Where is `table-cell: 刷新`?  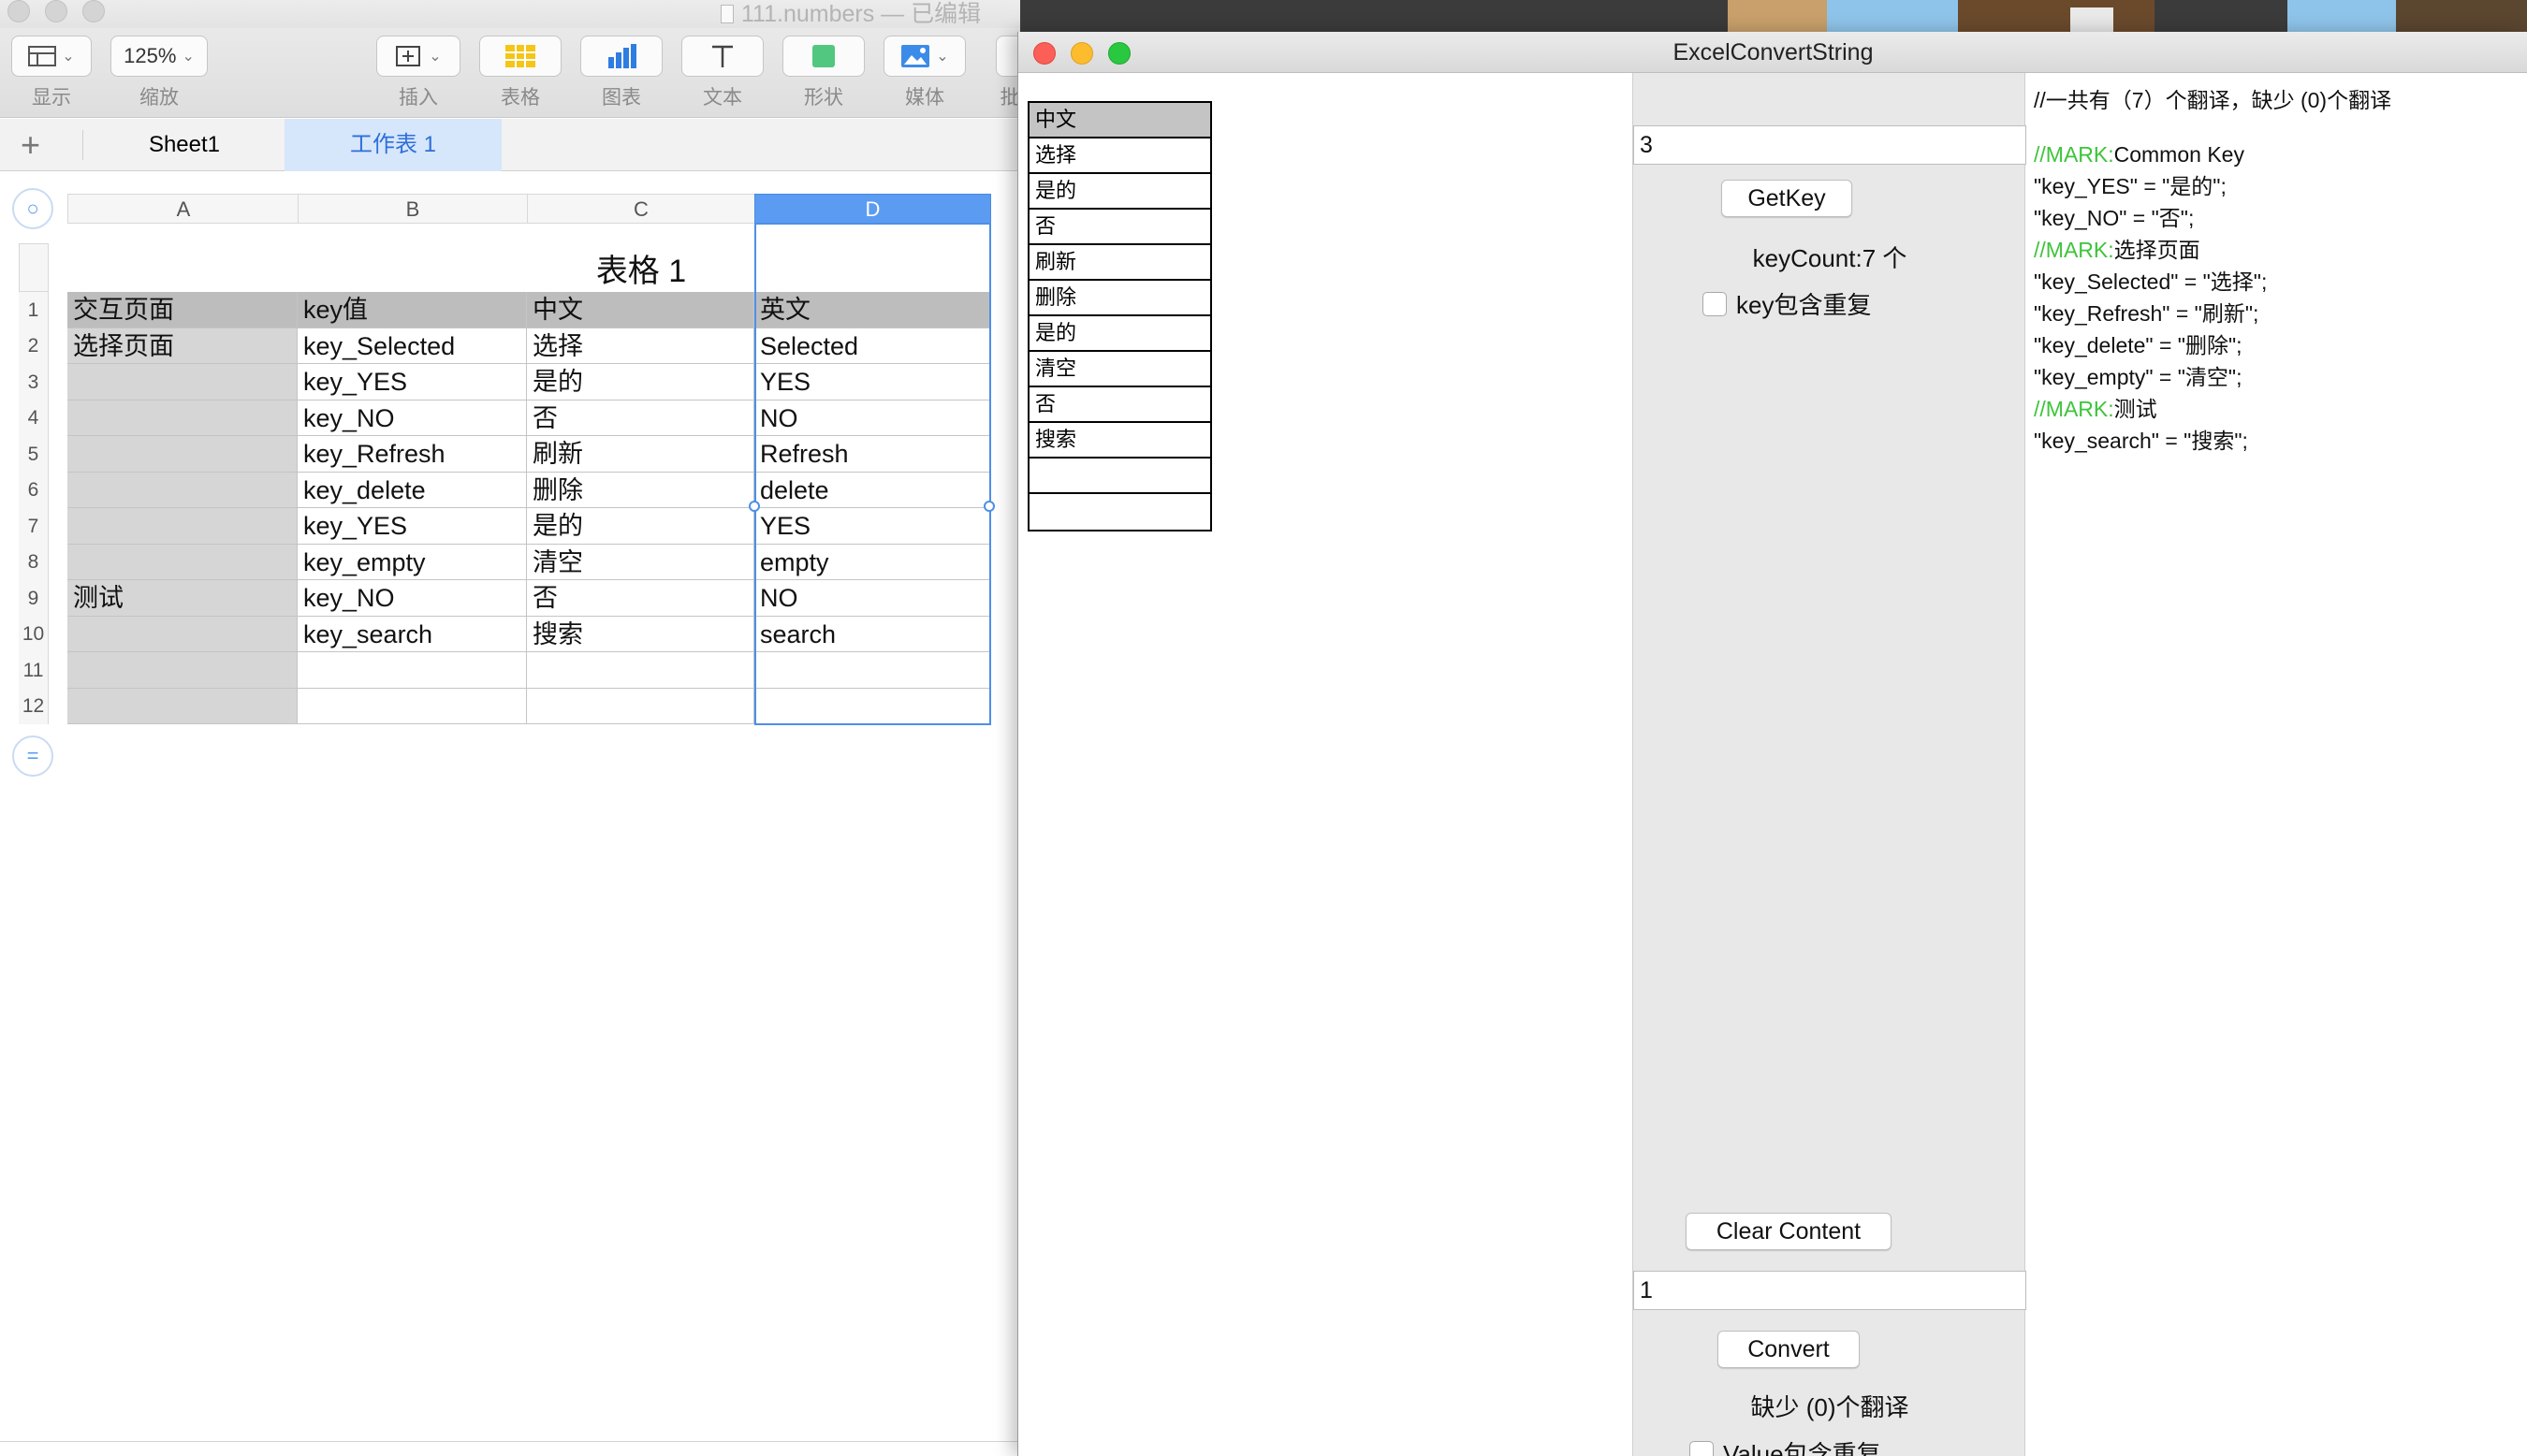 table-cell: 刷新 is located at coordinates (640, 454).